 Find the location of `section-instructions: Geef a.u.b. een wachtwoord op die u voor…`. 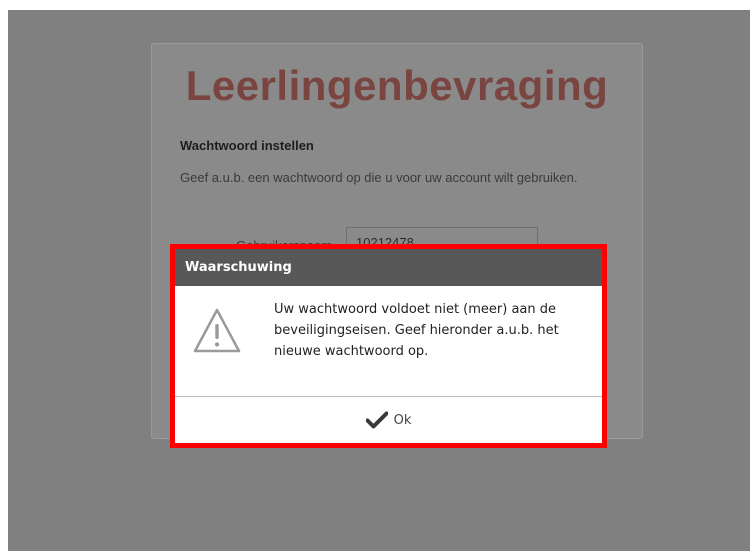

section-instructions: Geef a.u.b. een wachtwoord op die u voor… is located at coordinates (379, 177).